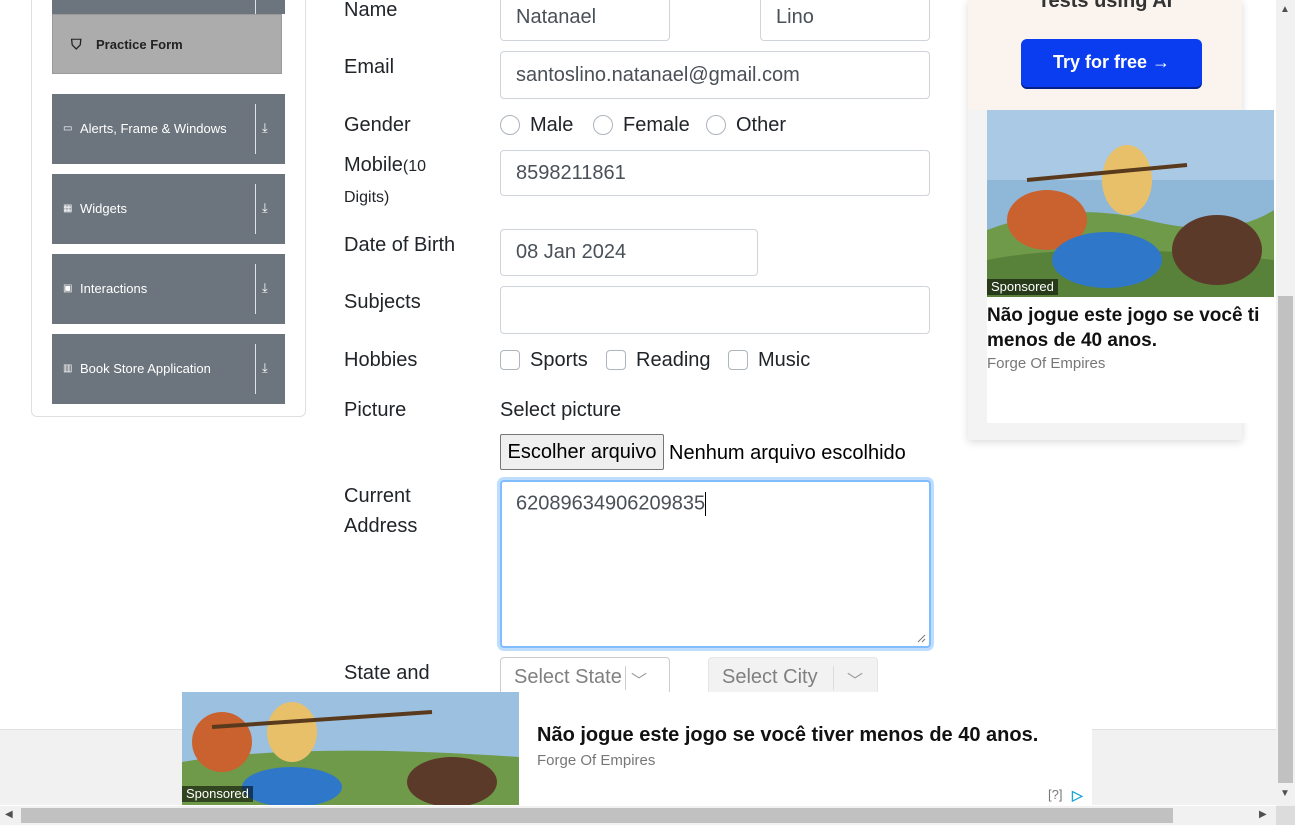  Describe the element at coordinates (770, 676) in the screenshot. I see `city-placeholder: Select City` at that location.